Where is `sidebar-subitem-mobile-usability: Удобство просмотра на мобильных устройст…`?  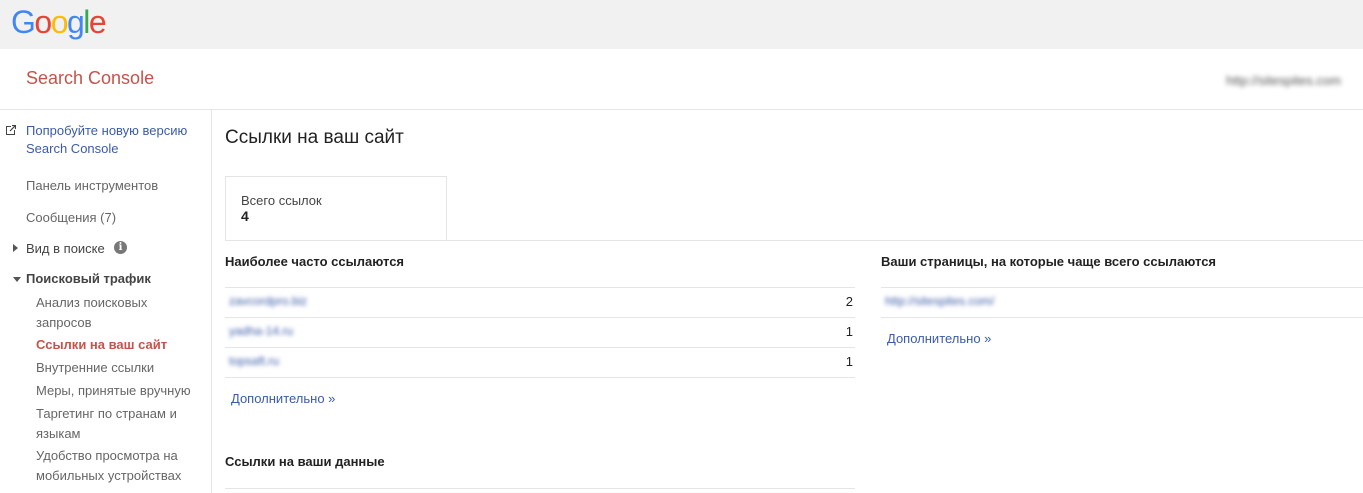
sidebar-subitem-mobile-usability: Удобство просмотра на мобильных устройст… is located at coordinates (121, 466).